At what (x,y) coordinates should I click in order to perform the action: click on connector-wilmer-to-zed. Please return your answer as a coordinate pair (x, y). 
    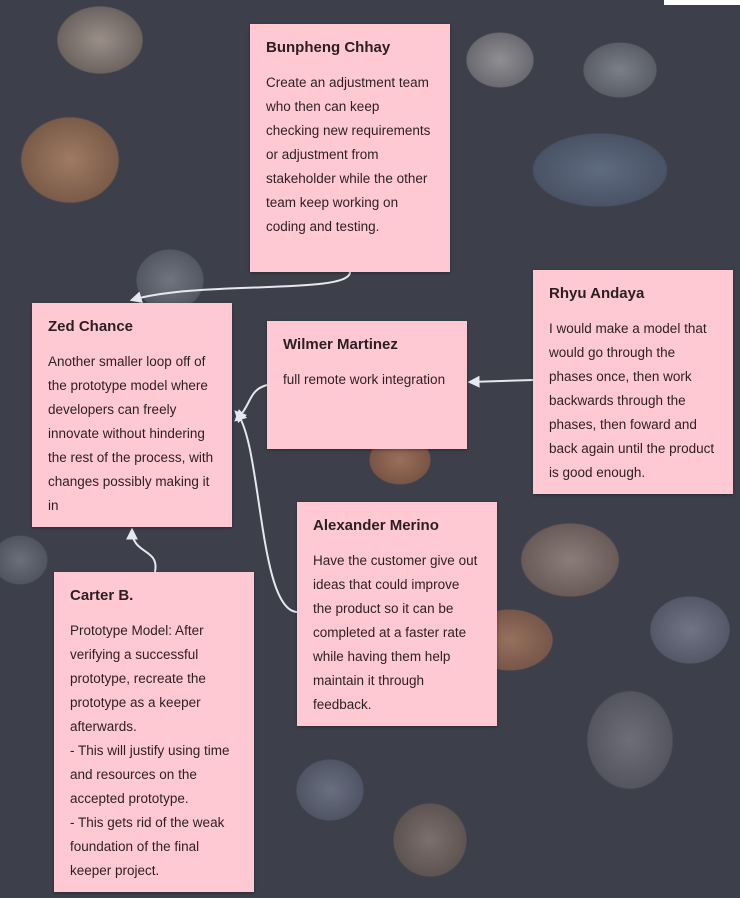
    Looking at the image, I should click on (251, 403).